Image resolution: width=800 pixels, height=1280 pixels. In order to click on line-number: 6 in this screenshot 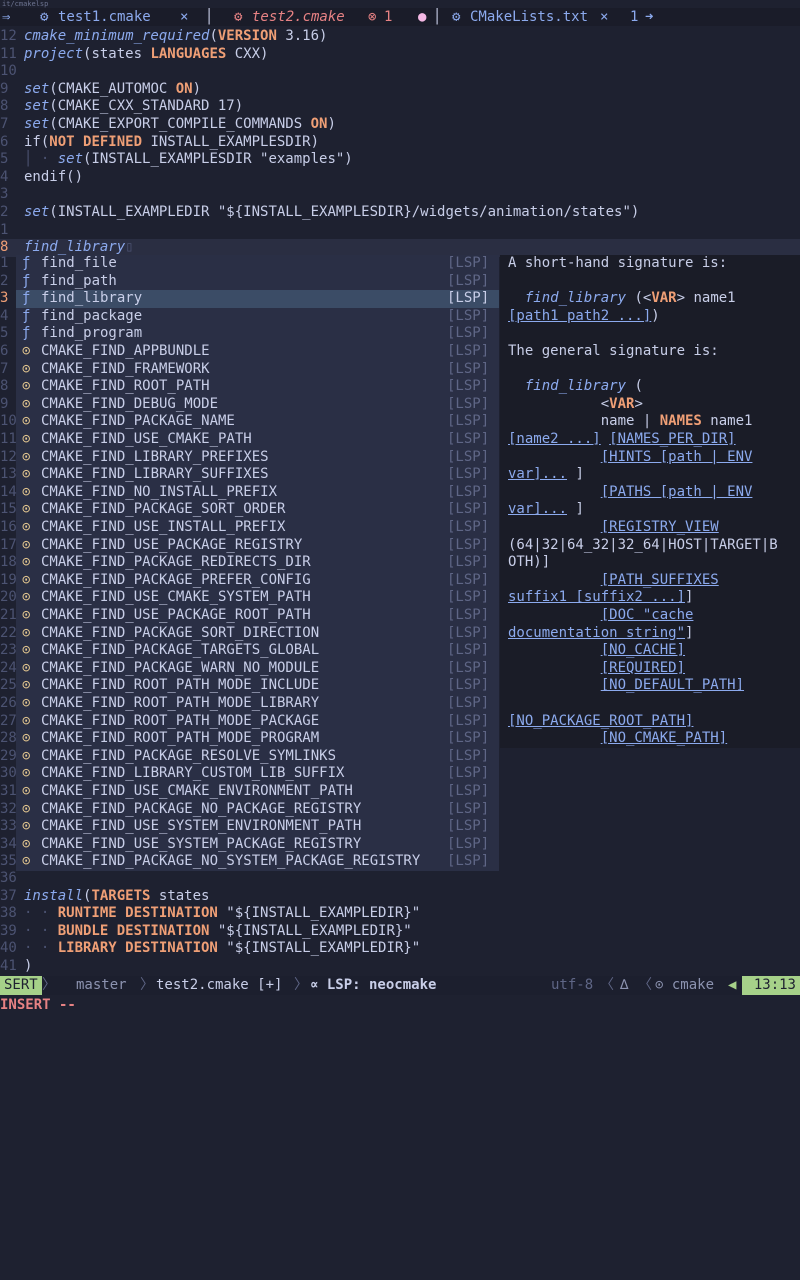, I will do `click(4, 351)`.